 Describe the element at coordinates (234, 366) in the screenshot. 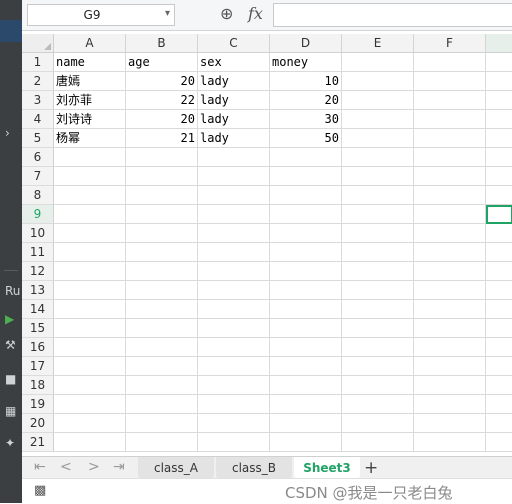

I see `cell-c17` at that location.